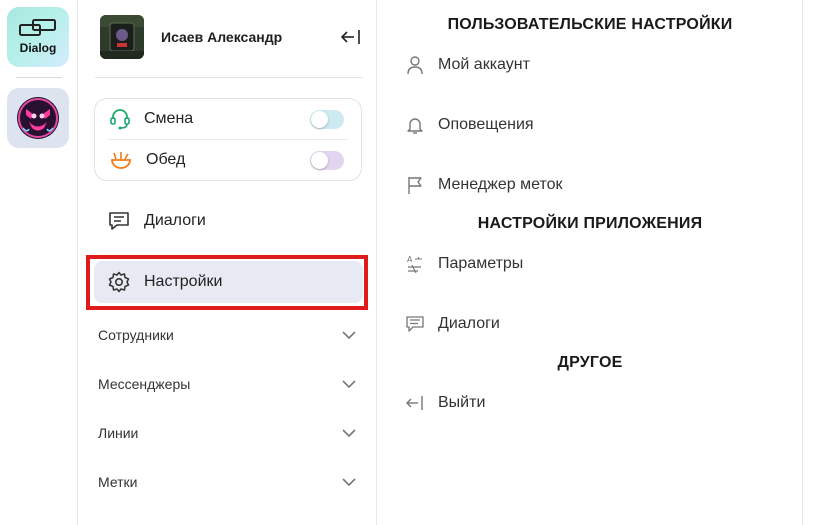 Image resolution: width=814 pixels, height=525 pixels. I want to click on shift-toggle, so click(327, 119).